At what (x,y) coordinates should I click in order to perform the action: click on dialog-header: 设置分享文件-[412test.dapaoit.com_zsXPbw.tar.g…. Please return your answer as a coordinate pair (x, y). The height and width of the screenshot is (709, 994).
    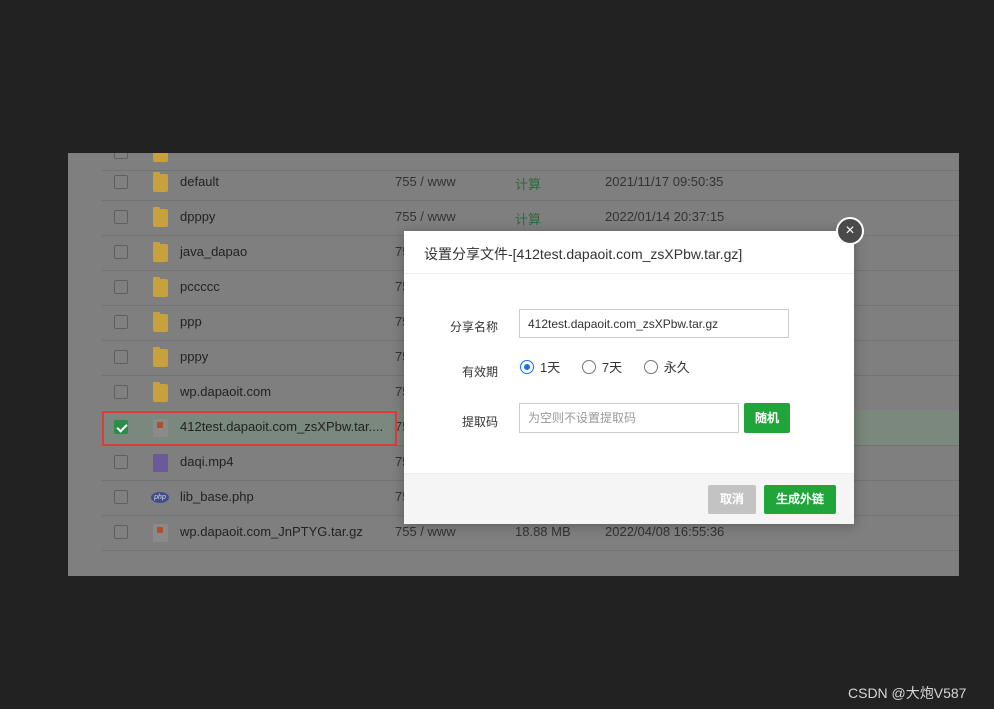
    Looking at the image, I should click on (629, 252).